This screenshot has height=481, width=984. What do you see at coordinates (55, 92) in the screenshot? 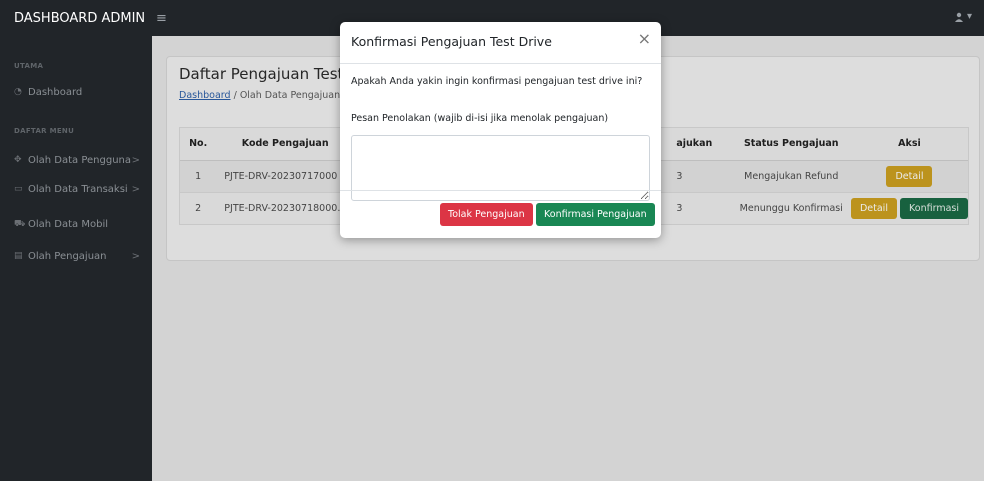
I see `sidebar-item-label: Dashboard` at bounding box center [55, 92].